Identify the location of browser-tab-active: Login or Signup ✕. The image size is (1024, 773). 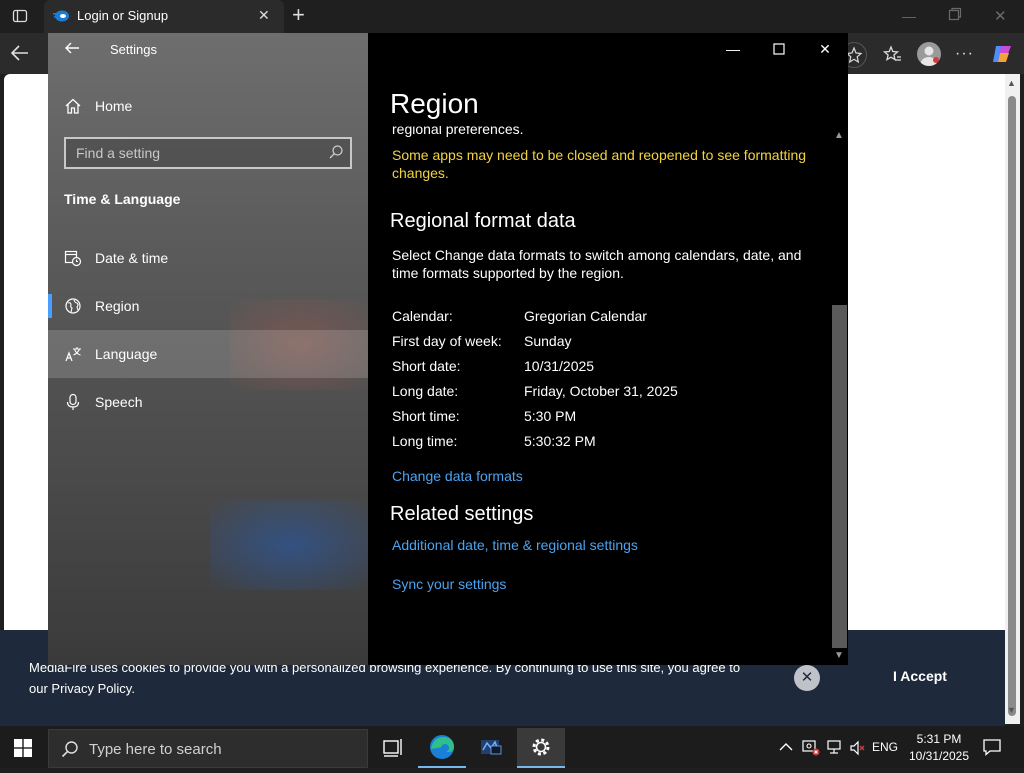
(164, 16).